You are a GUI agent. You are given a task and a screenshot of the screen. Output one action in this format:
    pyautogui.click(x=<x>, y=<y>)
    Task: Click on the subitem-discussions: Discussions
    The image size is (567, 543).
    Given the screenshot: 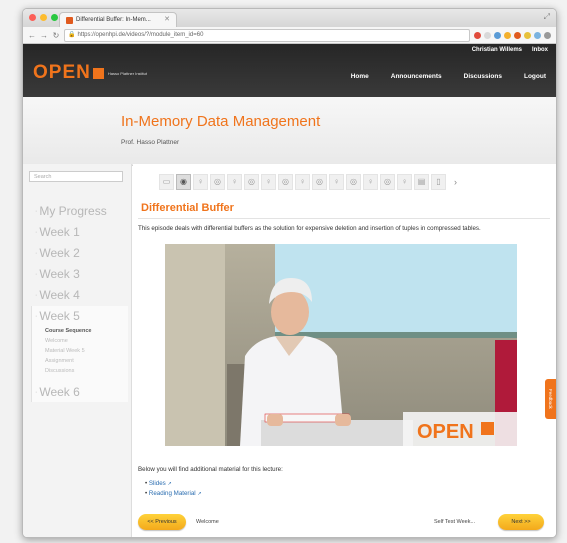 What is the action you would take?
    pyautogui.click(x=59, y=371)
    